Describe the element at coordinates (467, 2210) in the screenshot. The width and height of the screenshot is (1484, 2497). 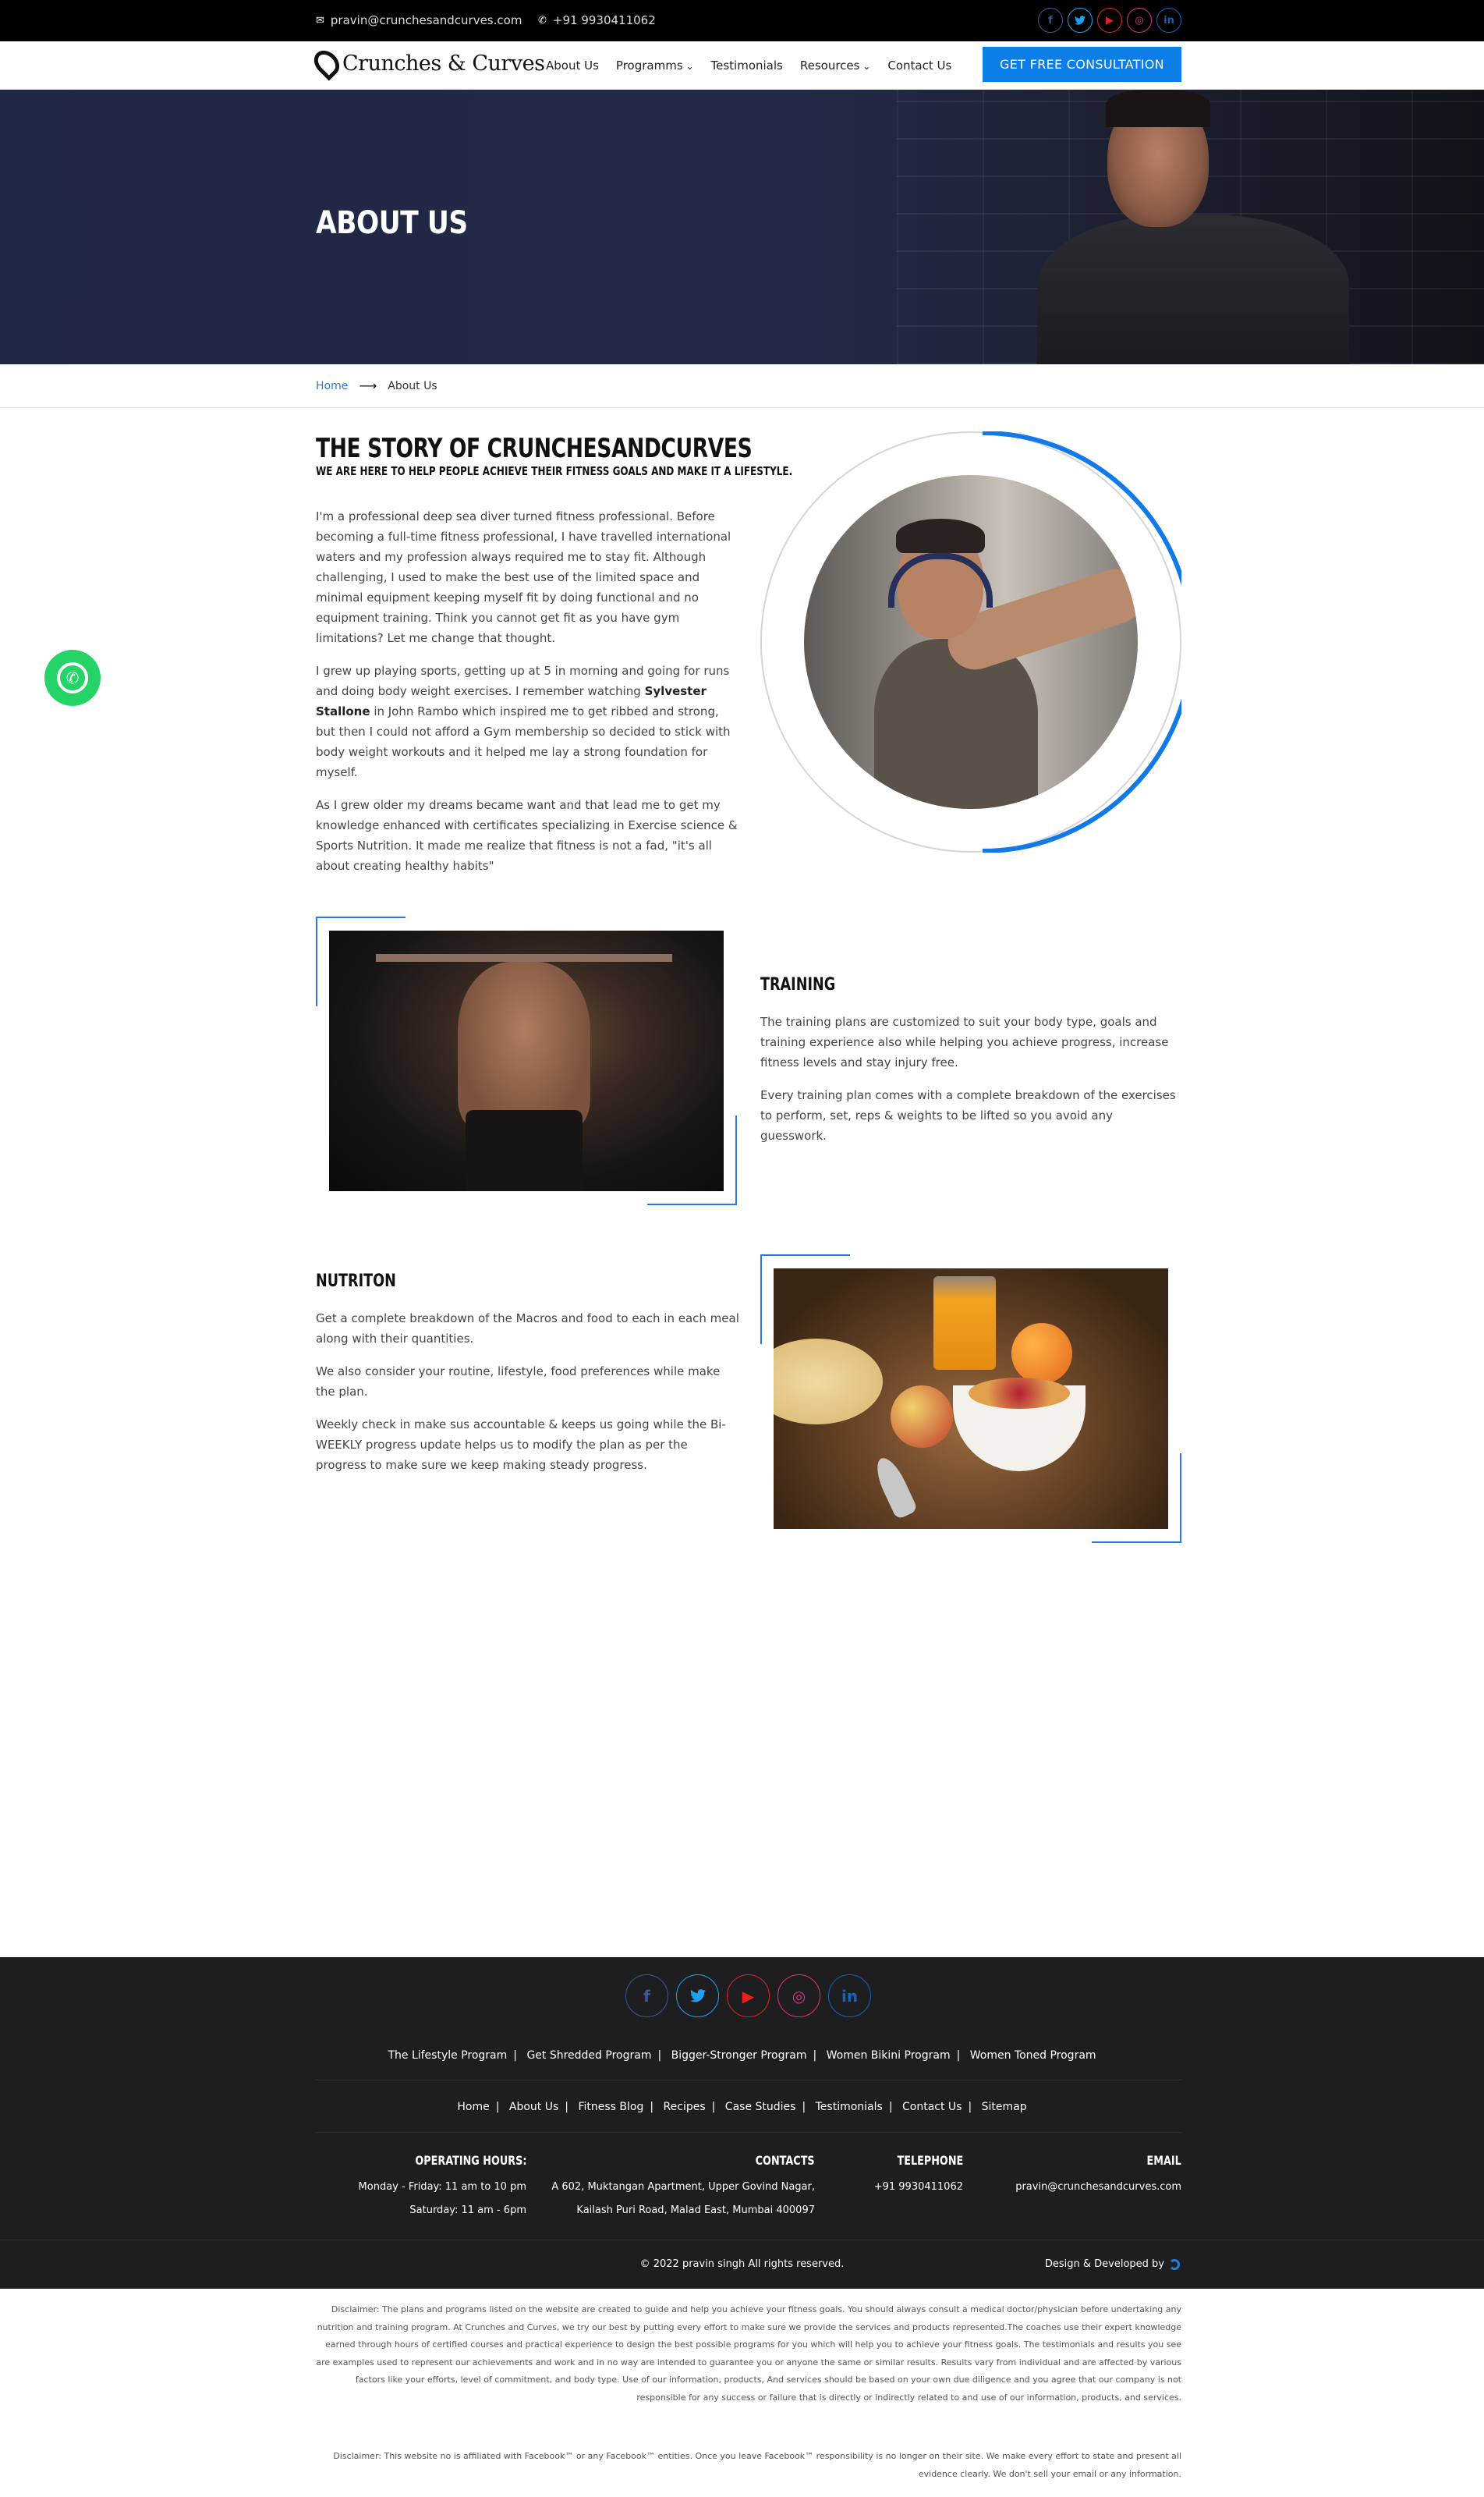
I see `footer-hours-saturday: Saturday: 11 am - 6pm` at that location.